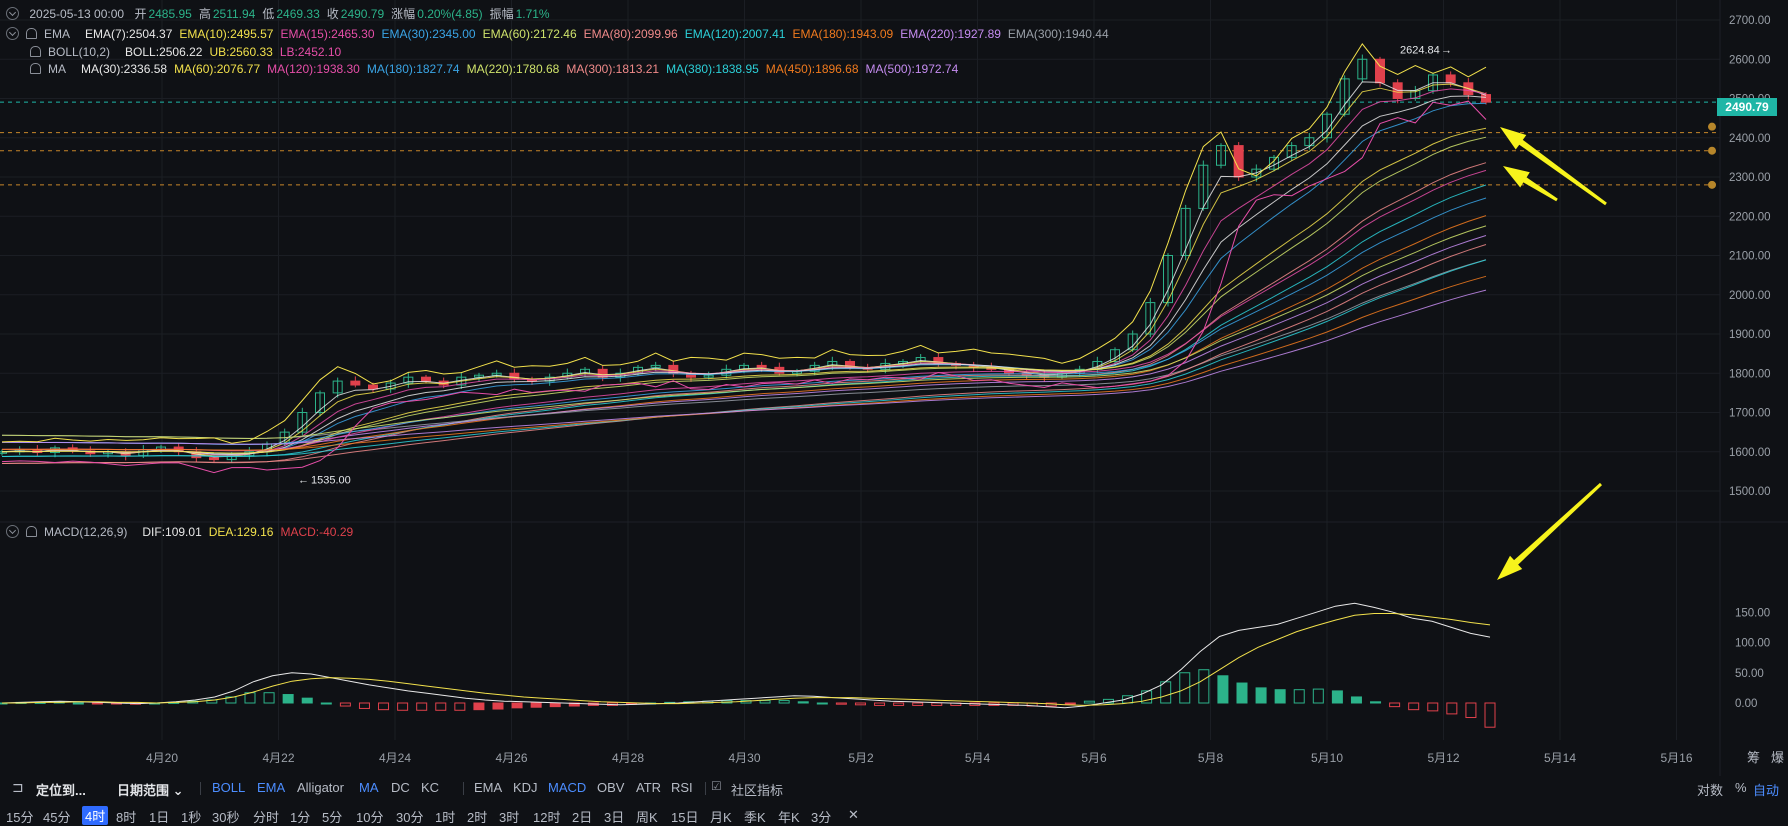 The width and height of the screenshot is (1788, 826). Describe the element at coordinates (332, 816) in the screenshot. I see `timeframe-item: 5分` at that location.